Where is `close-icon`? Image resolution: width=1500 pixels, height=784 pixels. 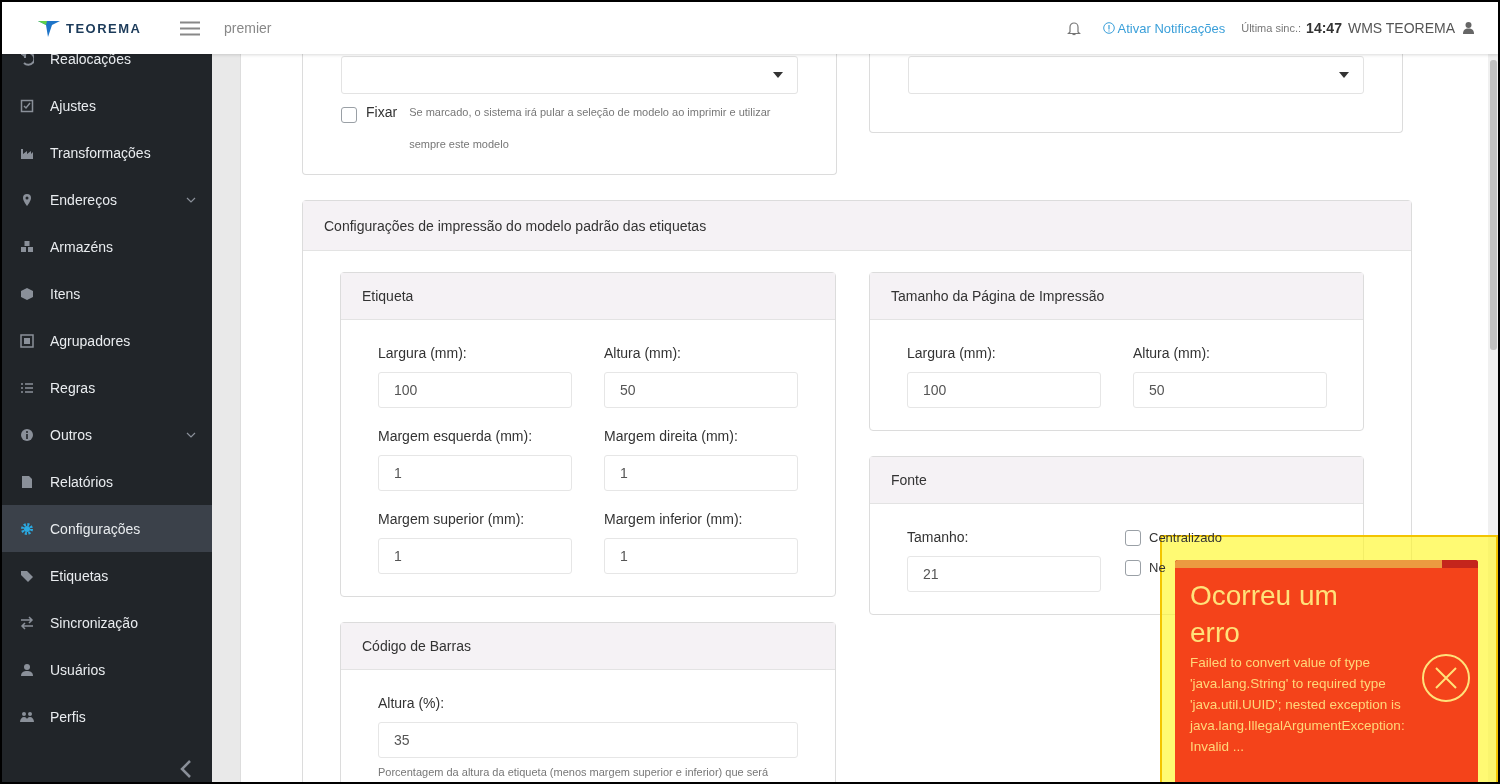 close-icon is located at coordinates (1446, 678).